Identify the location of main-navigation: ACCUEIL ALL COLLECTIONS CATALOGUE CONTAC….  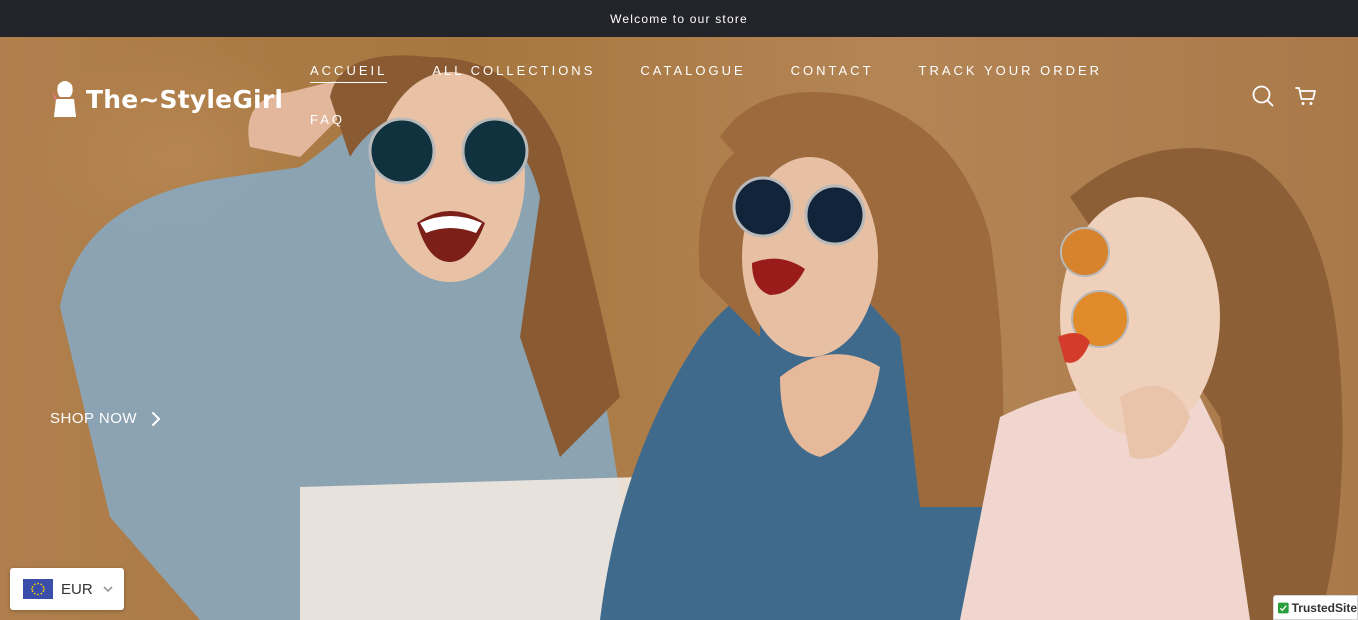
(710, 97).